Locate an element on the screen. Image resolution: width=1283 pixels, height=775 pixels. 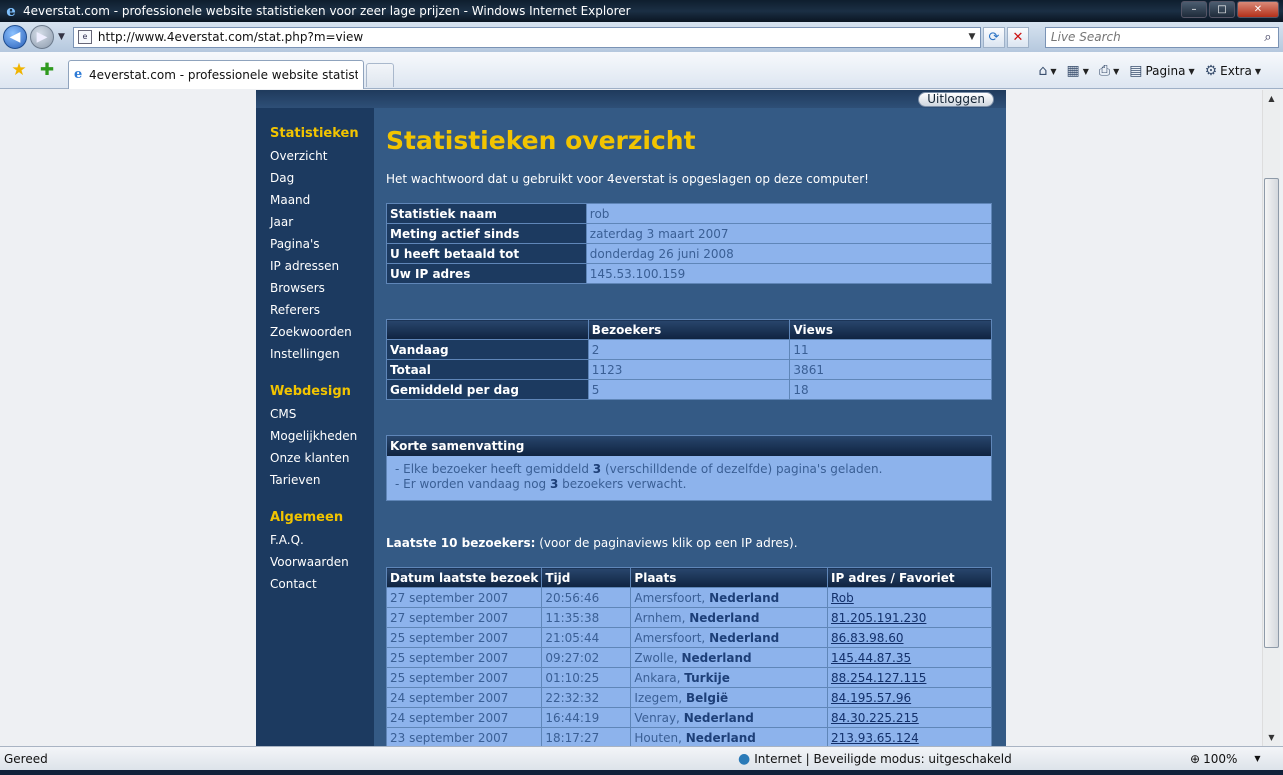
sidebar-item: Pagina's is located at coordinates (322, 244).